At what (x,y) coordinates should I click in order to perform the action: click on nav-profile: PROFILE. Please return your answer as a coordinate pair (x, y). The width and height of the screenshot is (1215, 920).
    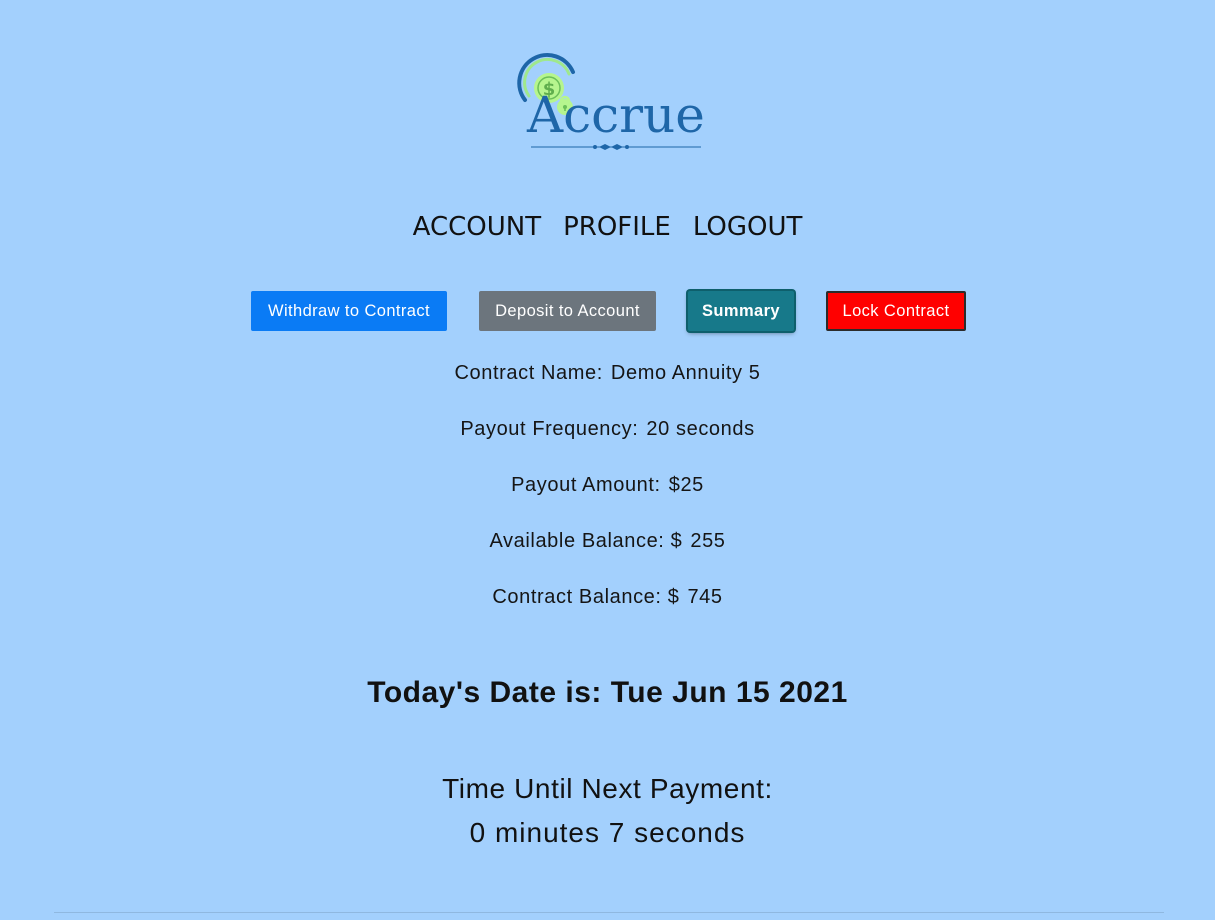
    Looking at the image, I should click on (617, 227).